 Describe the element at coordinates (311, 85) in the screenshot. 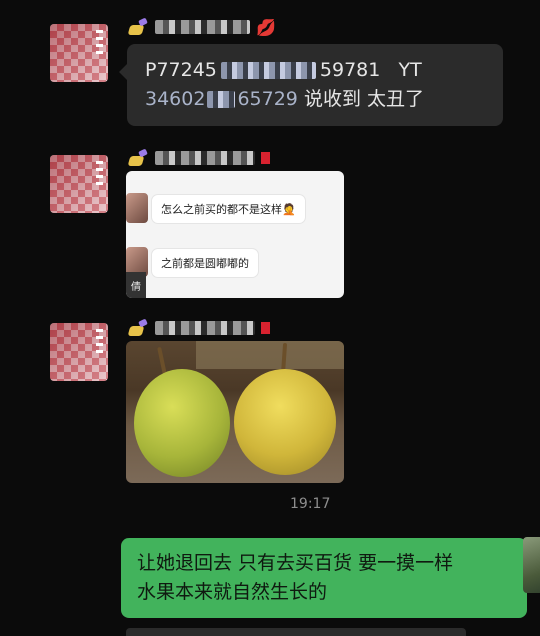

I see `message-bubble-tracking: P77245 59781 YT 34602 65729 说收到 太丑了` at that location.